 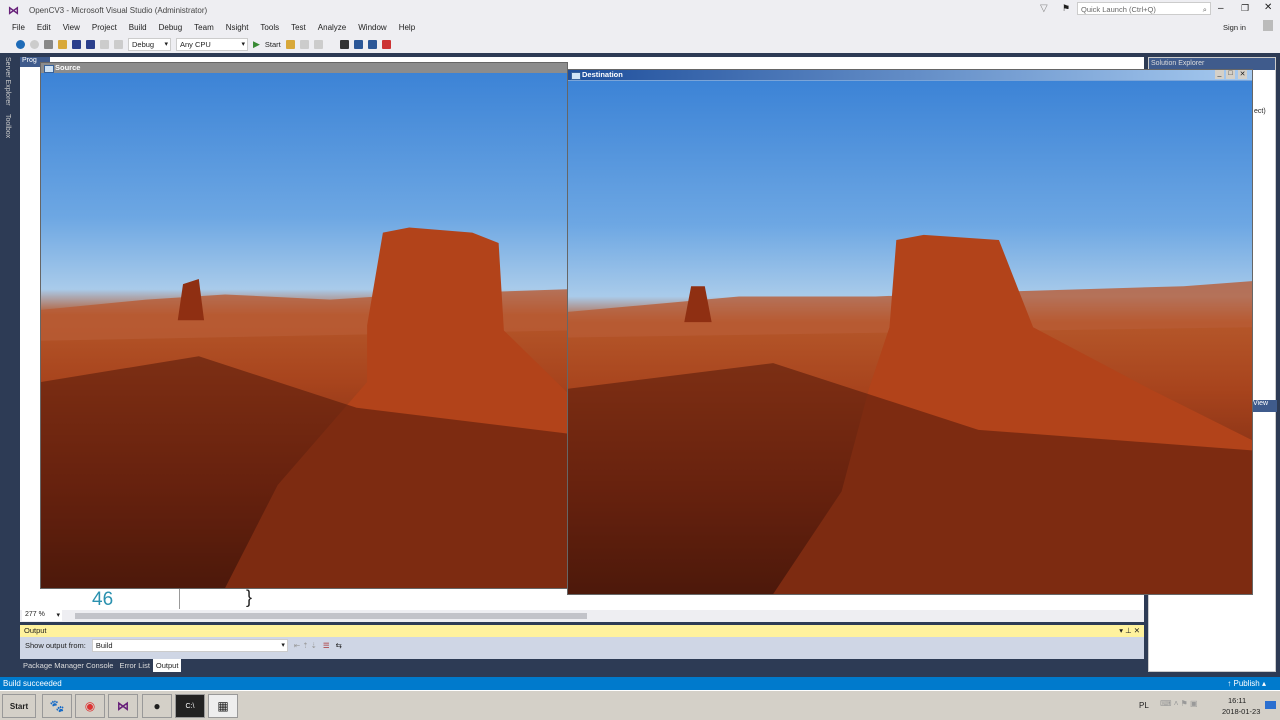 What do you see at coordinates (13, 11) in the screenshot?
I see `visual-studio-logo-icon: ⋈` at bounding box center [13, 11].